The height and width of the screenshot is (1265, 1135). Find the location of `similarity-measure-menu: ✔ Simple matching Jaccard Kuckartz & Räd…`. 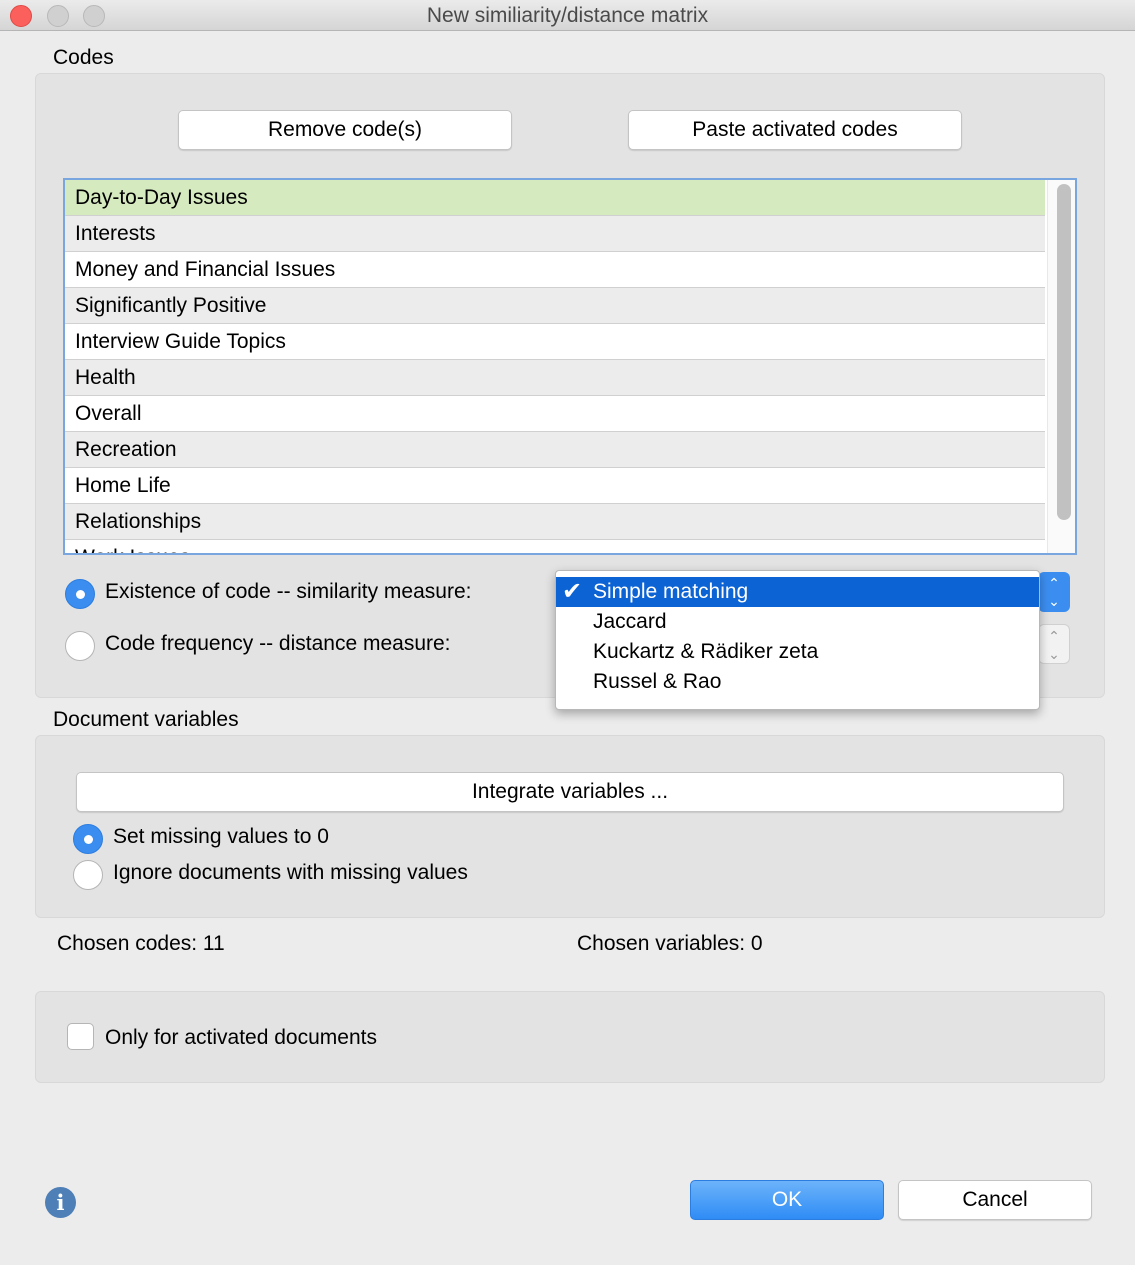

similarity-measure-menu: ✔ Simple matching Jaccard Kuckartz & Räd… is located at coordinates (797, 640).